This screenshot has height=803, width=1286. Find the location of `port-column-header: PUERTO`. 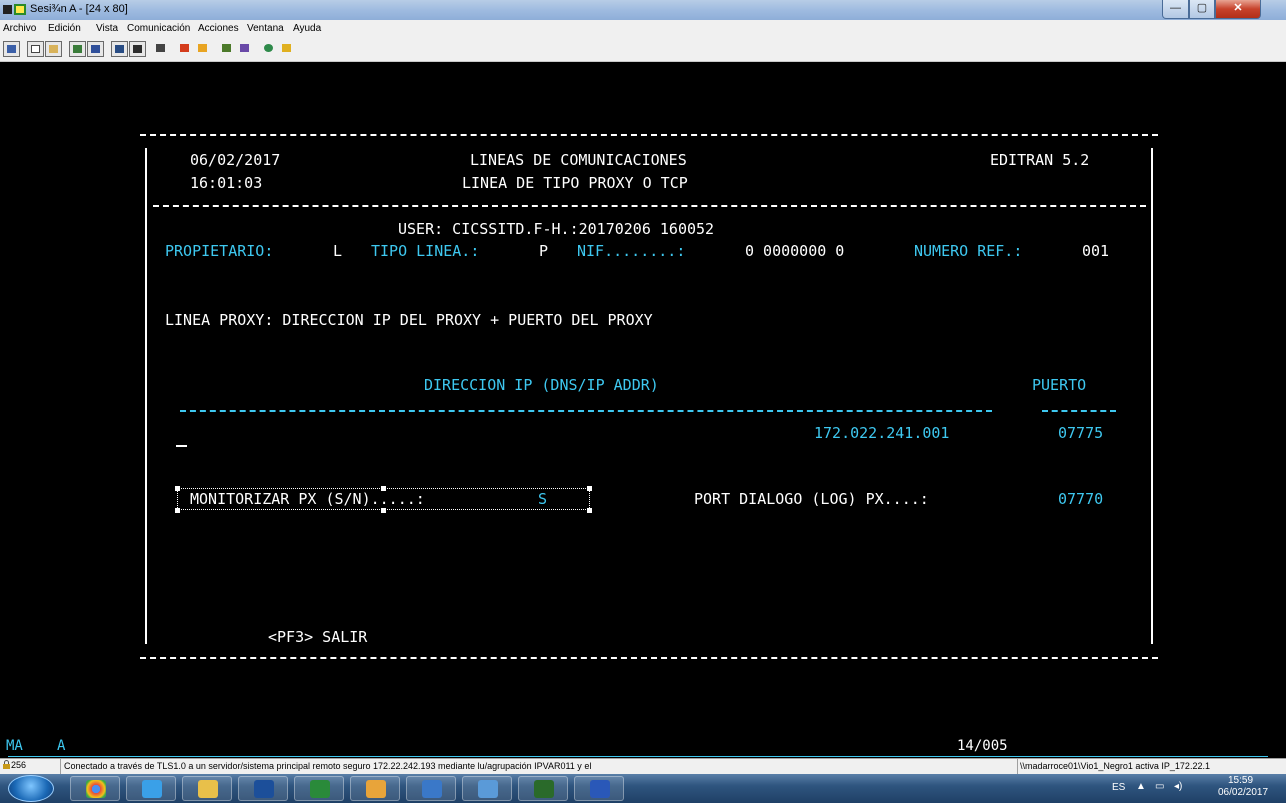

port-column-header: PUERTO is located at coordinates (1059, 385).